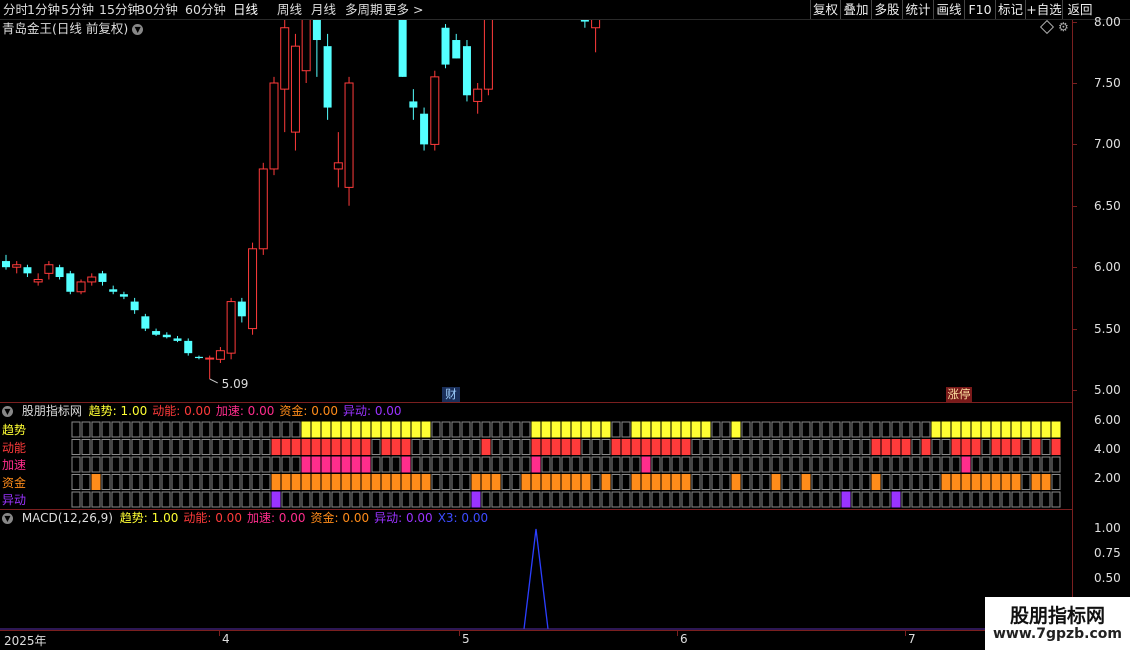  What do you see at coordinates (1043, 9) in the screenshot?
I see `toolbar-button-7: +自选` at bounding box center [1043, 9].